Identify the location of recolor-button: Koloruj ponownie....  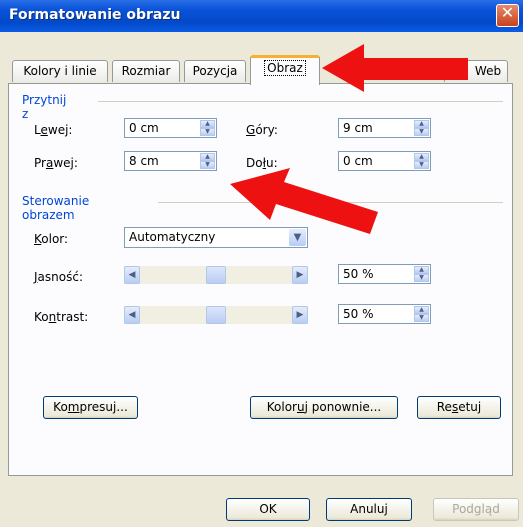
(324, 407).